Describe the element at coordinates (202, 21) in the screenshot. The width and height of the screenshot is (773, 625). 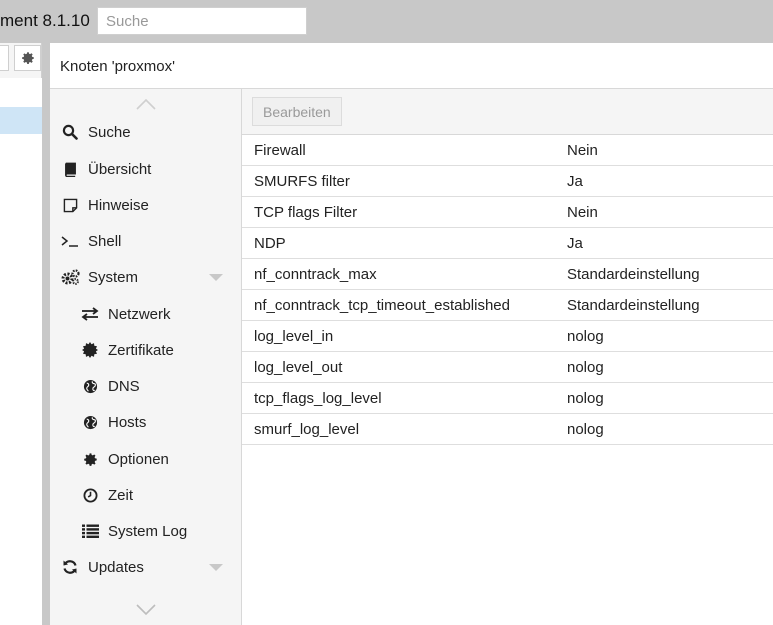
I see `search-input` at that location.